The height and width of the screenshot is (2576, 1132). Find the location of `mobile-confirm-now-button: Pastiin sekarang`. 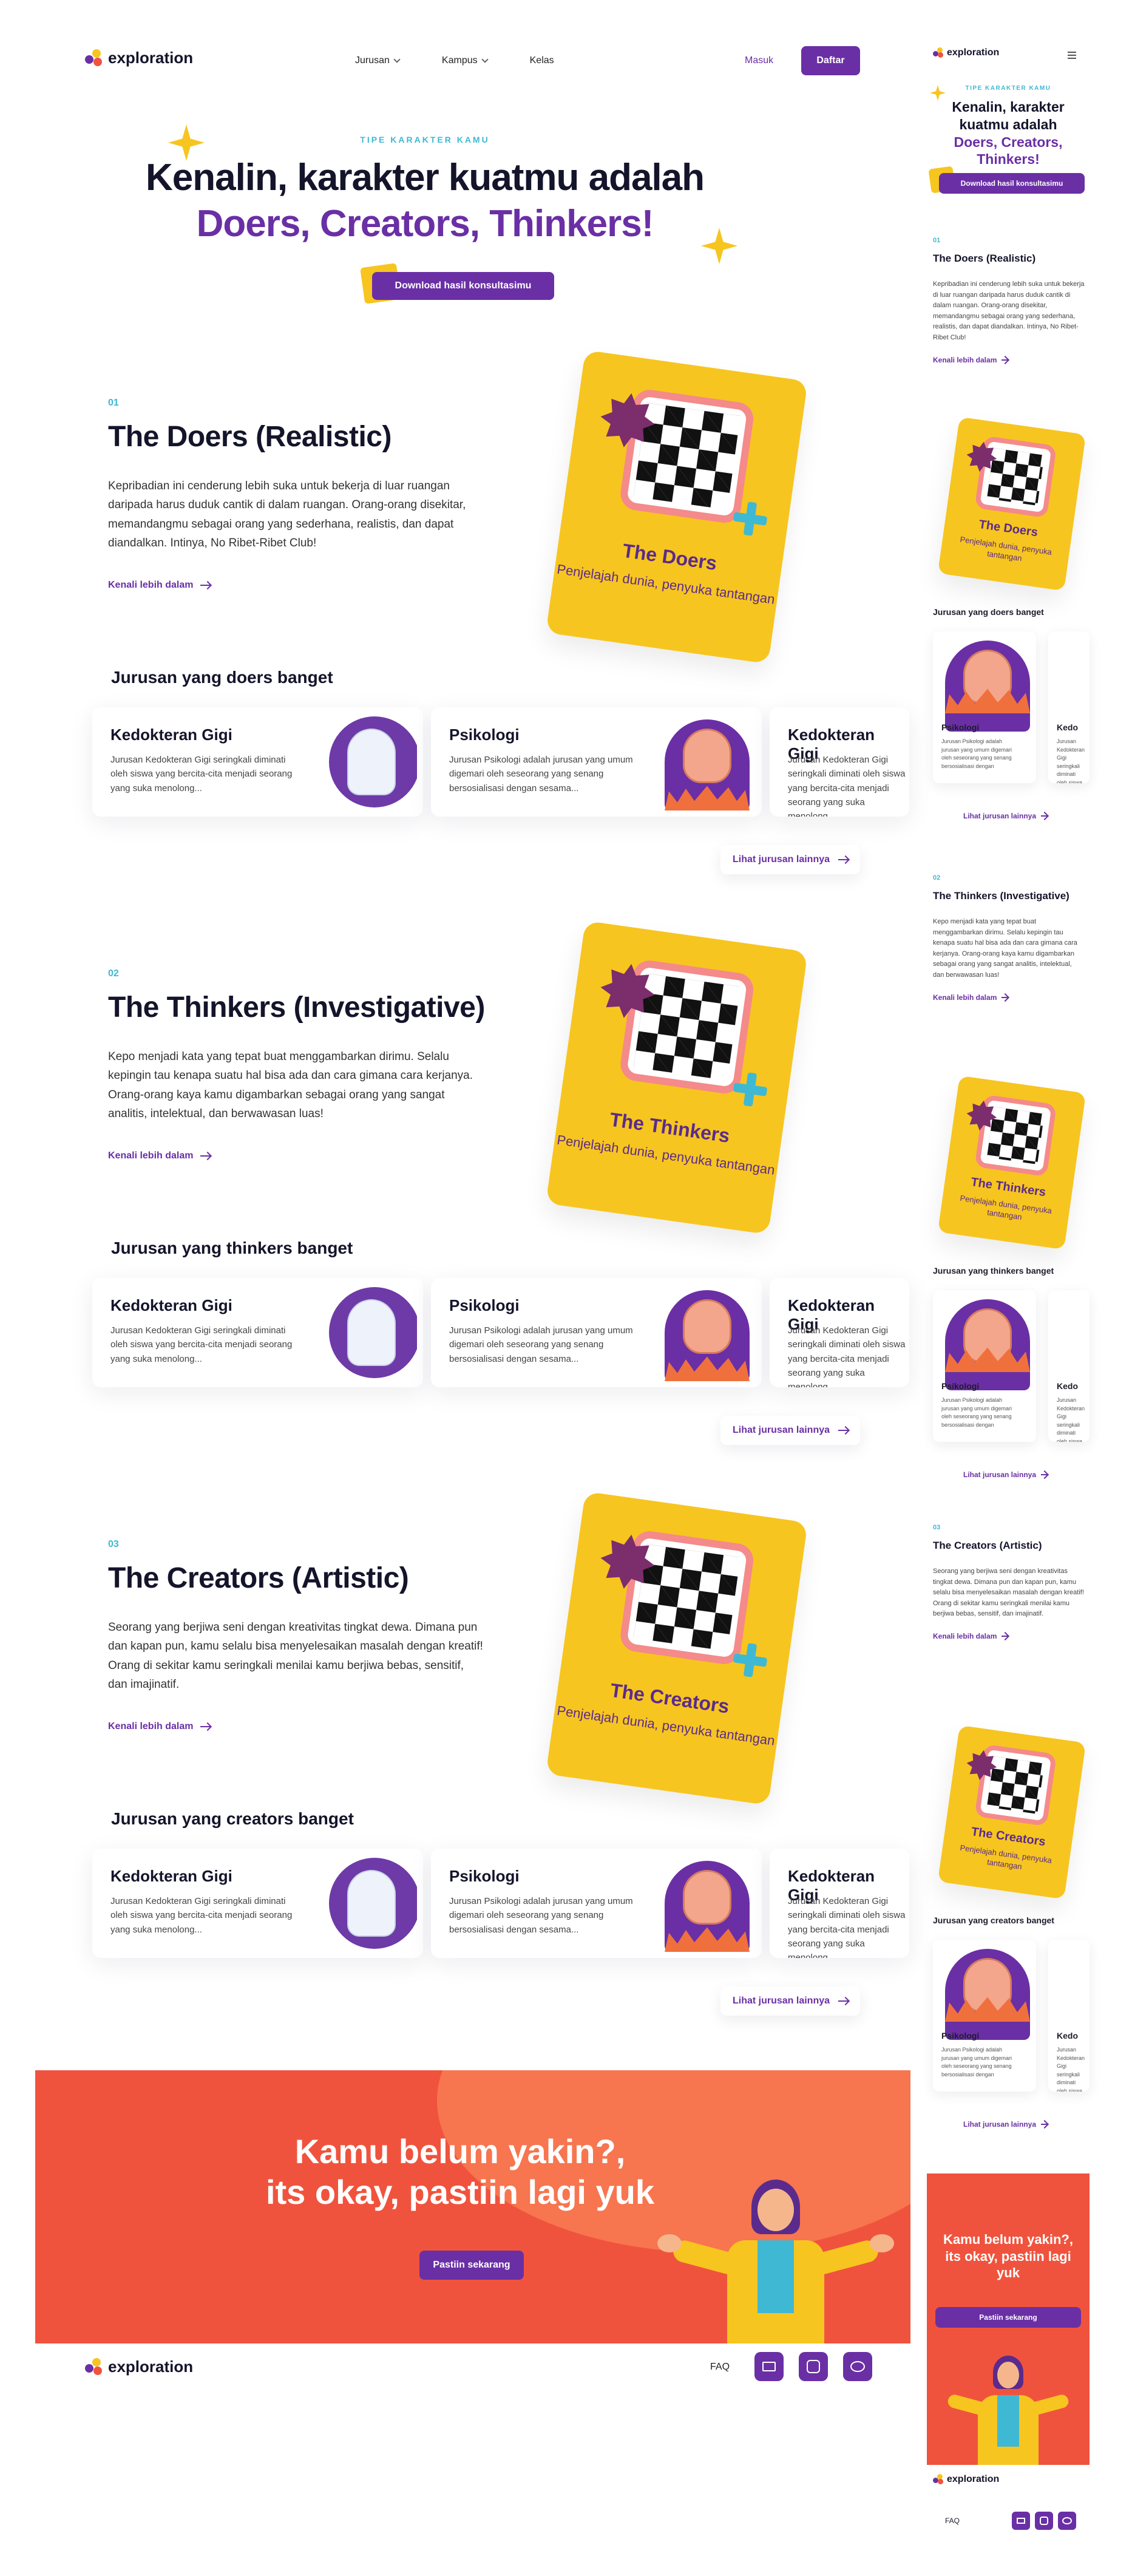

mobile-confirm-now-button: Pastiin sekarang is located at coordinates (1008, 2317).